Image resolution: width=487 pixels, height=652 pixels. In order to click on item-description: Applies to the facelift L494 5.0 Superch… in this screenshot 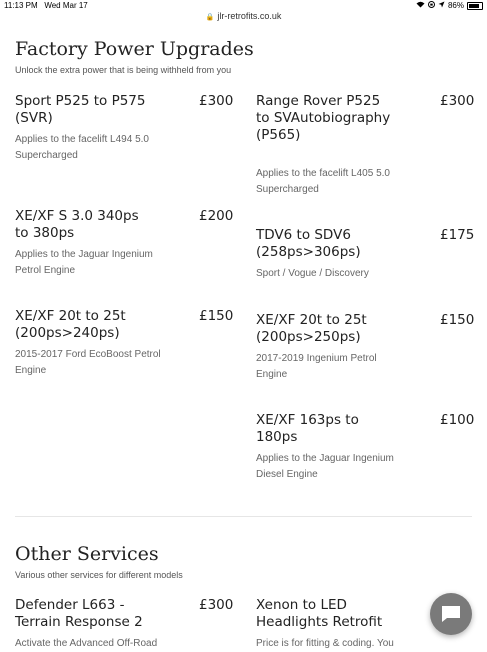, I will do `click(82, 147)`.